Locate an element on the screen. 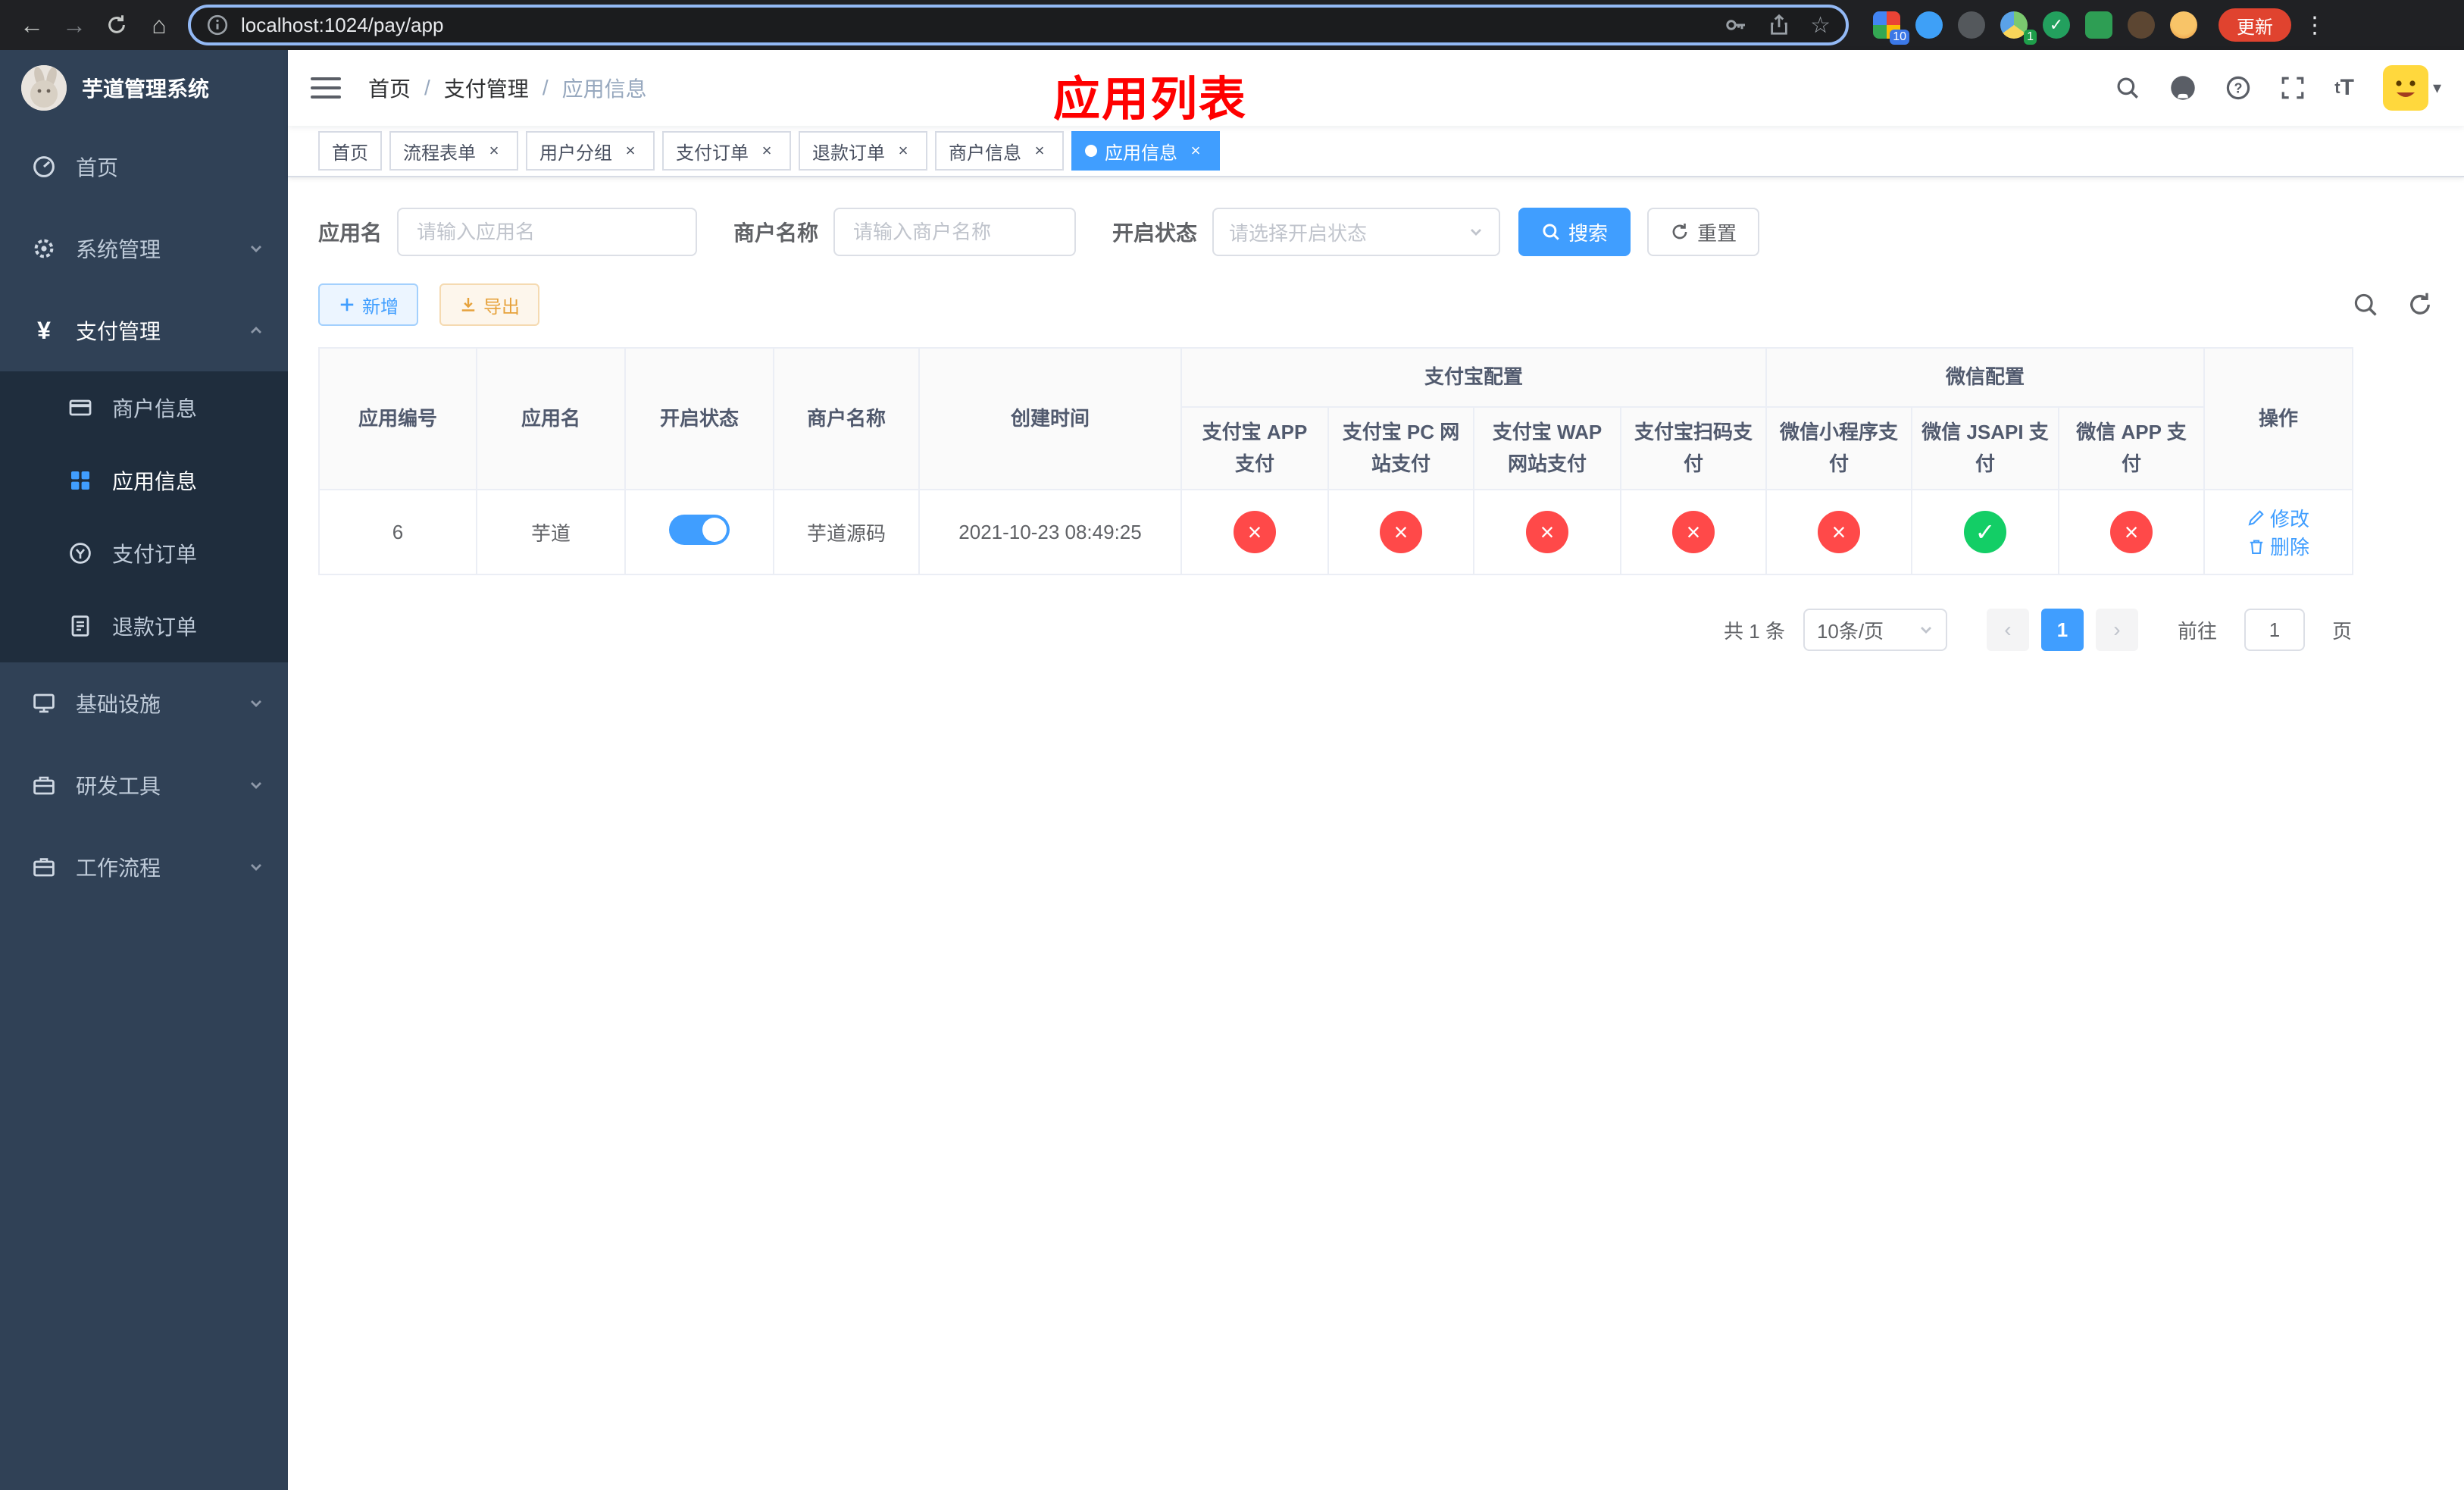 The image size is (2464, 1490). tab-label: 首页 is located at coordinates (350, 153).